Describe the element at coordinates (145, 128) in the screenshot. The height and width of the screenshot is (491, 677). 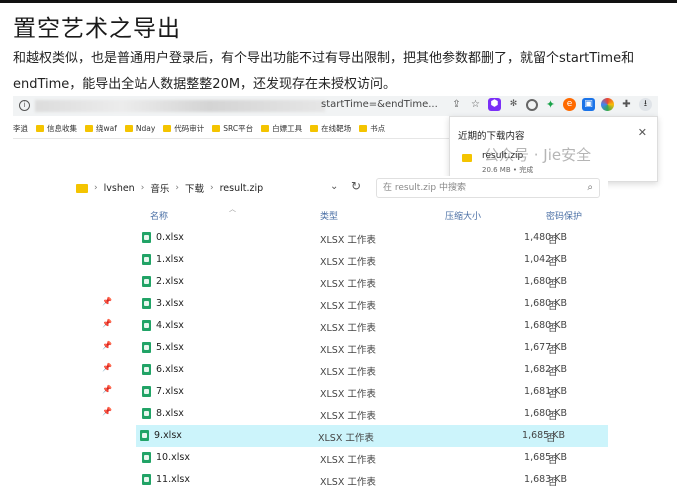
I see `bookmark-label: Nday` at that location.